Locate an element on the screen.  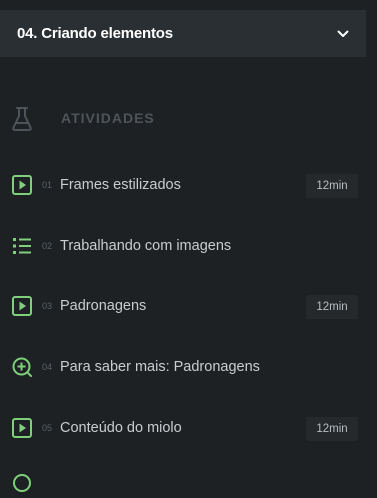
plus-circle-icon is located at coordinates (22, 367).